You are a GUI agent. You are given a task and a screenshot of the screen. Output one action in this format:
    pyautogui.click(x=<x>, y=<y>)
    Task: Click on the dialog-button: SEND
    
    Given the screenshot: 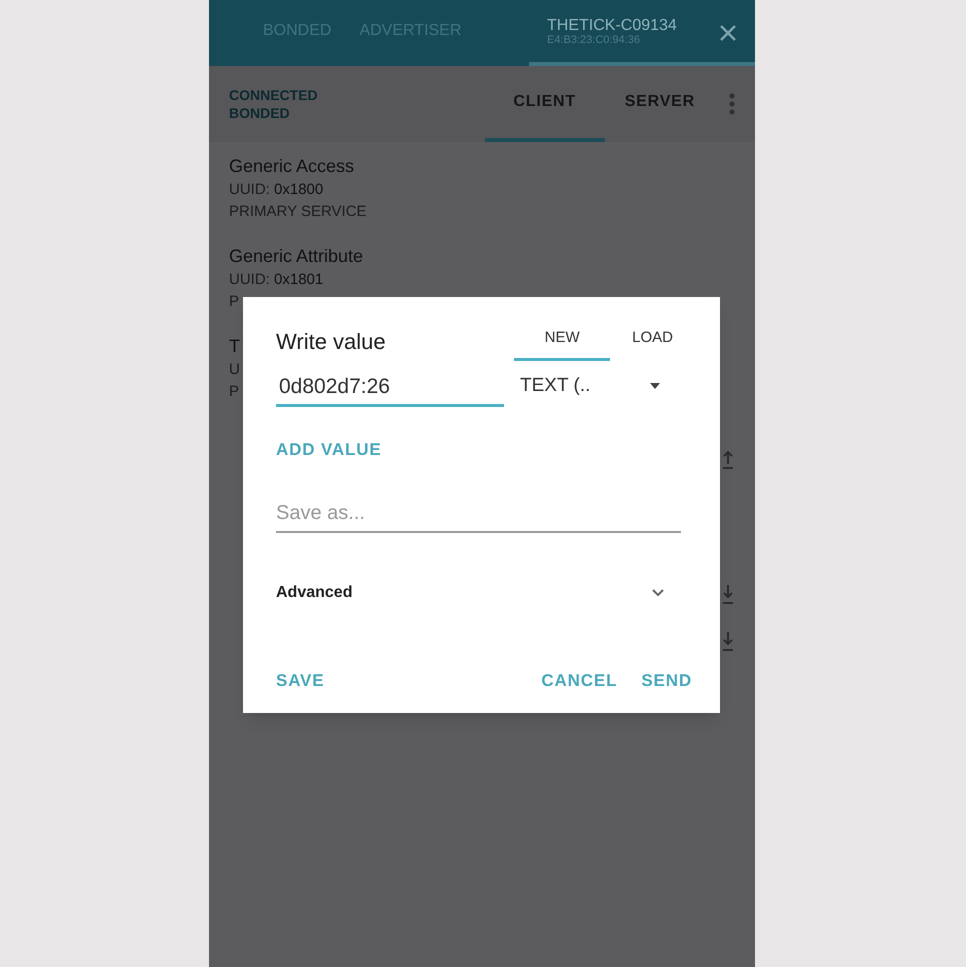 What is the action you would take?
    pyautogui.click(x=666, y=680)
    